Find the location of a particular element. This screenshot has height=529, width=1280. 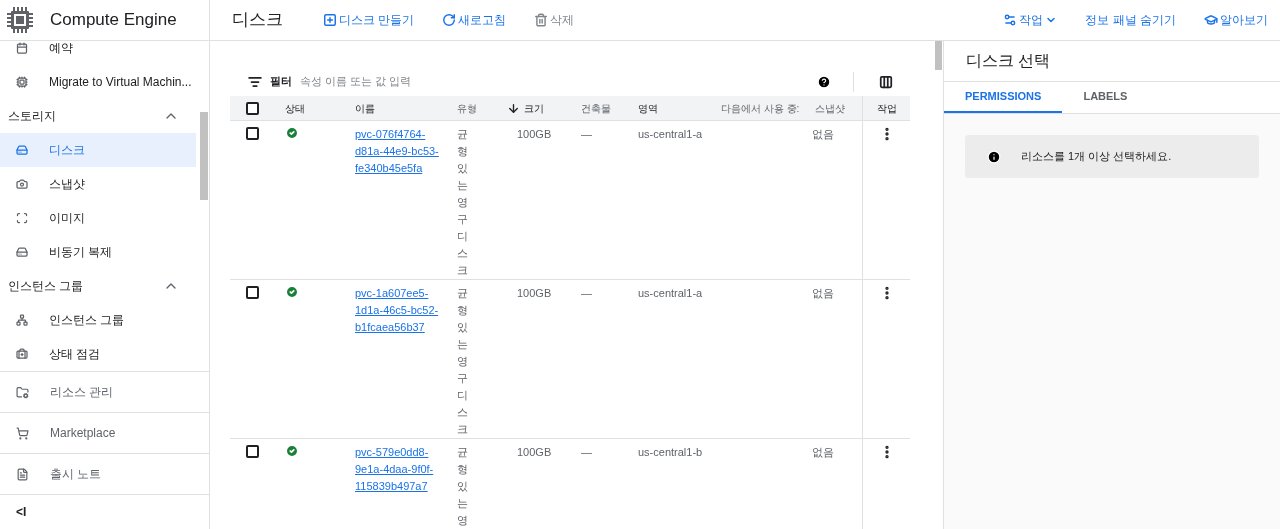

column-header: 유형 is located at coordinates (467, 108).